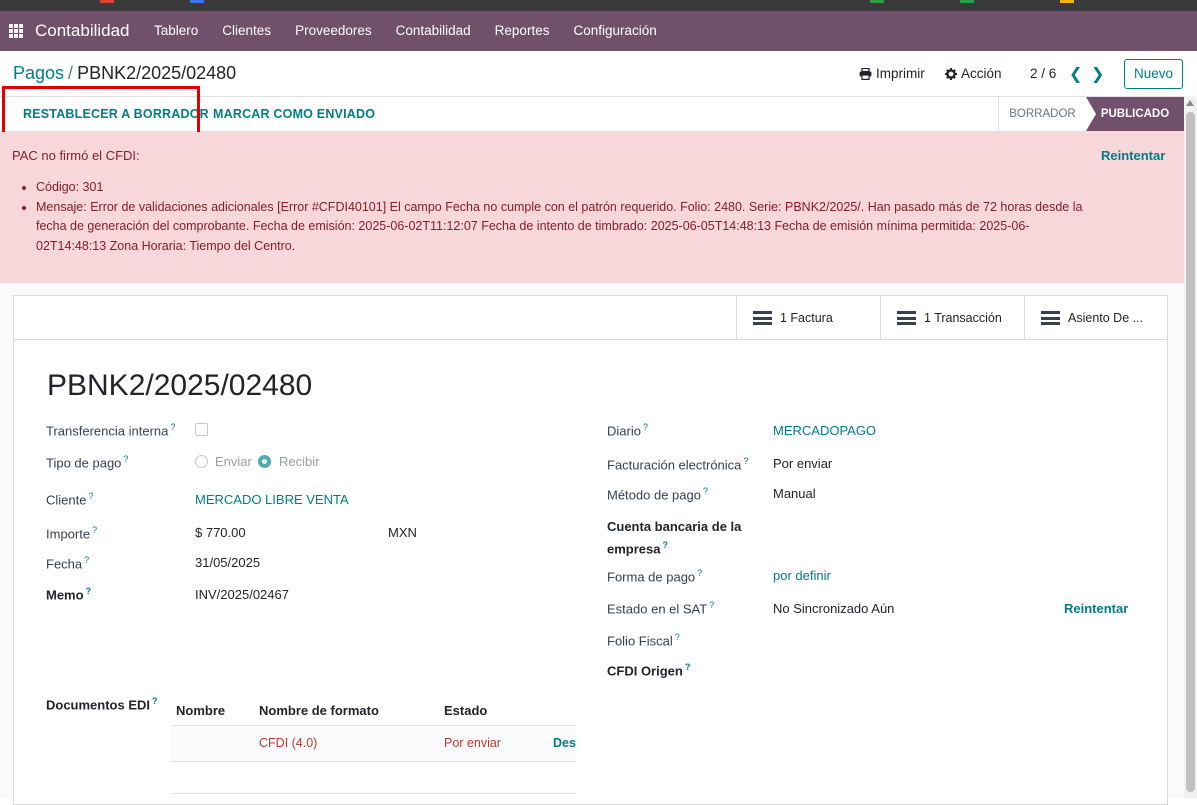 The width and height of the screenshot is (1197, 805). Describe the element at coordinates (1133, 155) in the screenshot. I see `alert-retry-button: Reintentar` at that location.